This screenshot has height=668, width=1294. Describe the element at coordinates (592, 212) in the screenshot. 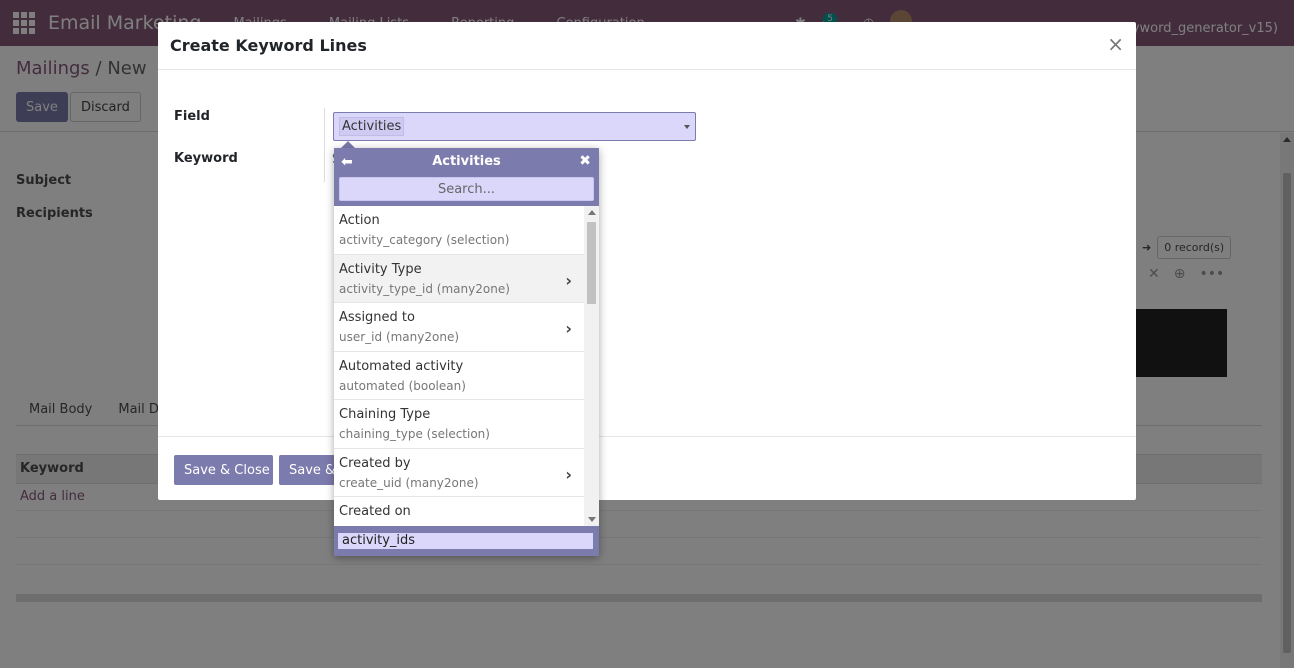

I see `scroll-up-icon` at that location.